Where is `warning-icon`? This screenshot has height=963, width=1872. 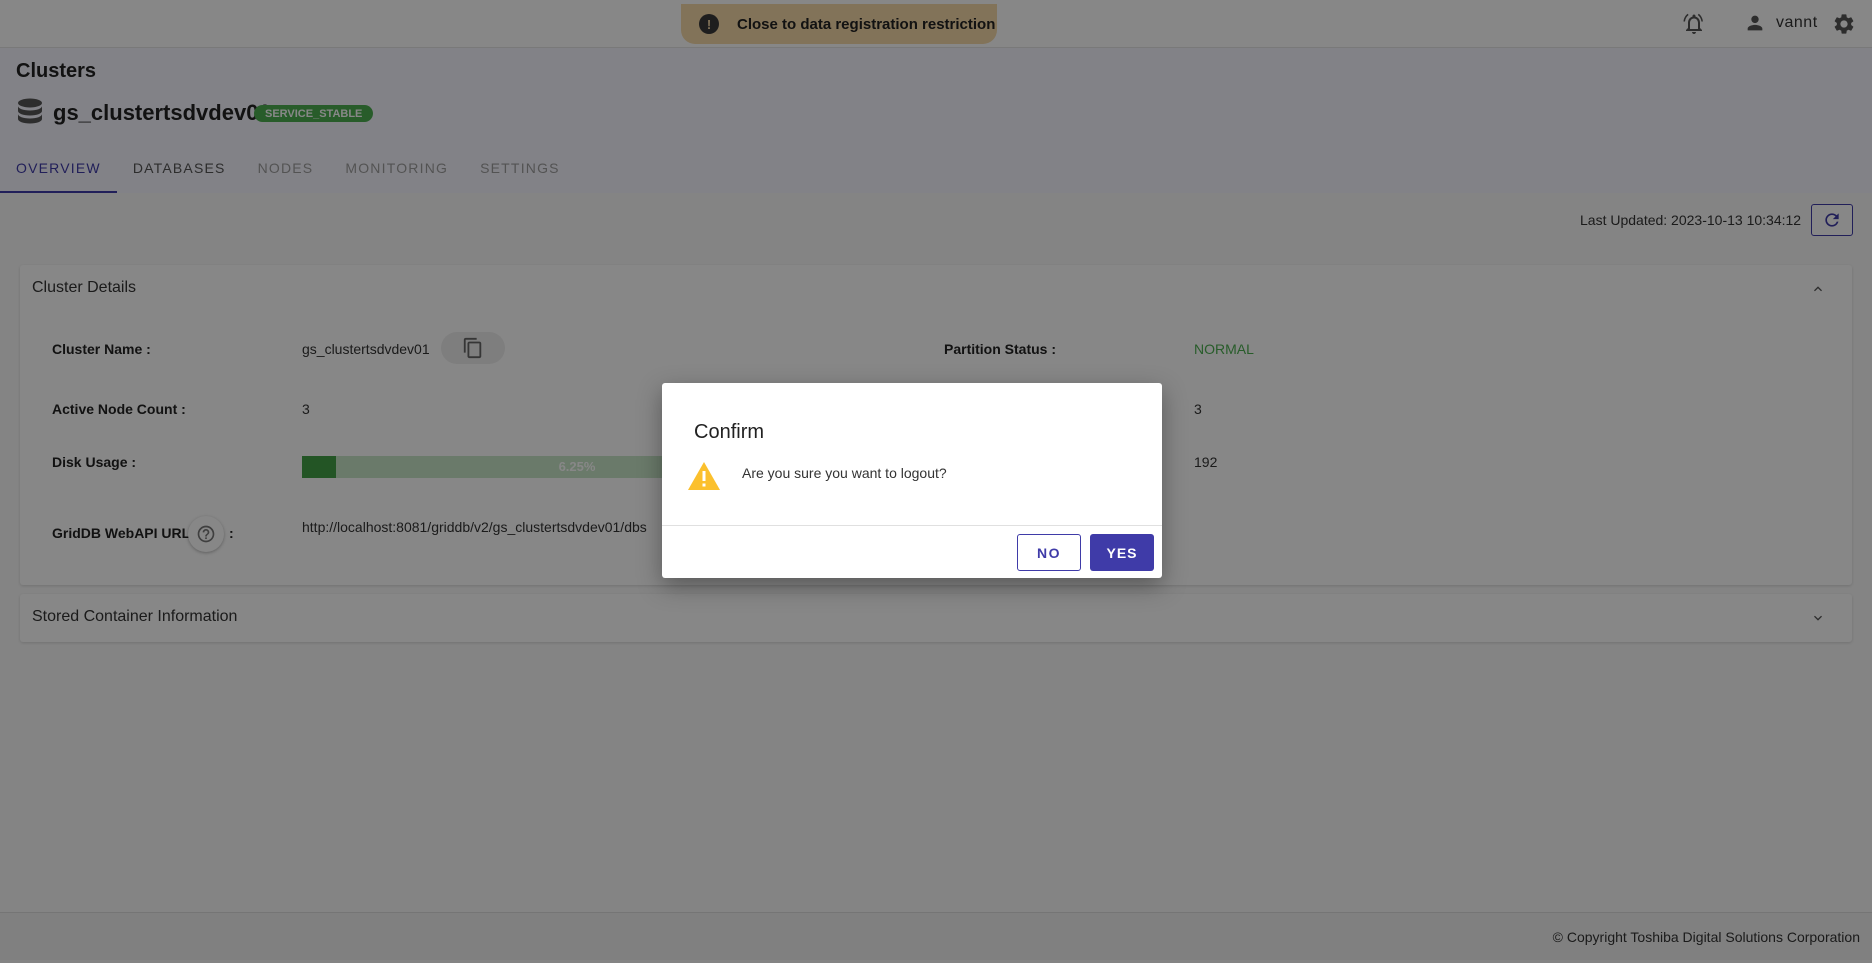 warning-icon is located at coordinates (704, 478).